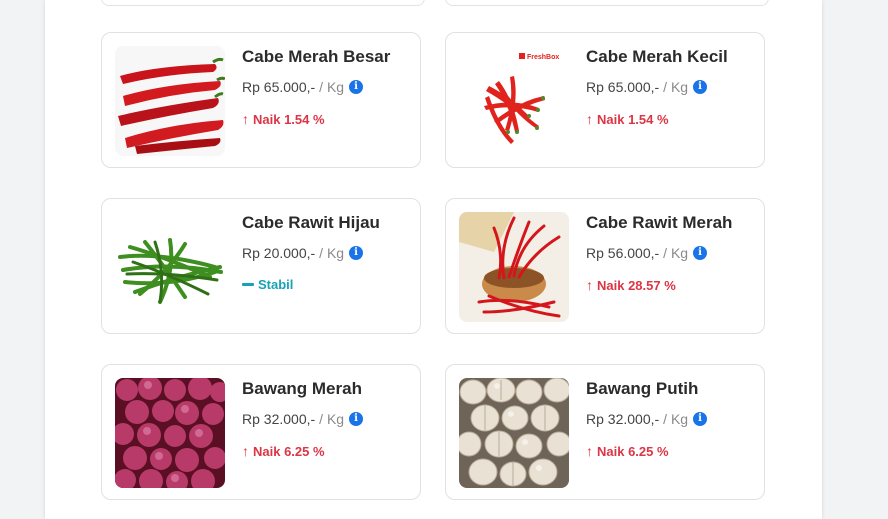 Image resolution: width=888 pixels, height=519 pixels. What do you see at coordinates (279, 253) in the screenshot?
I see `price-value: Rp 20.000,-` at bounding box center [279, 253].